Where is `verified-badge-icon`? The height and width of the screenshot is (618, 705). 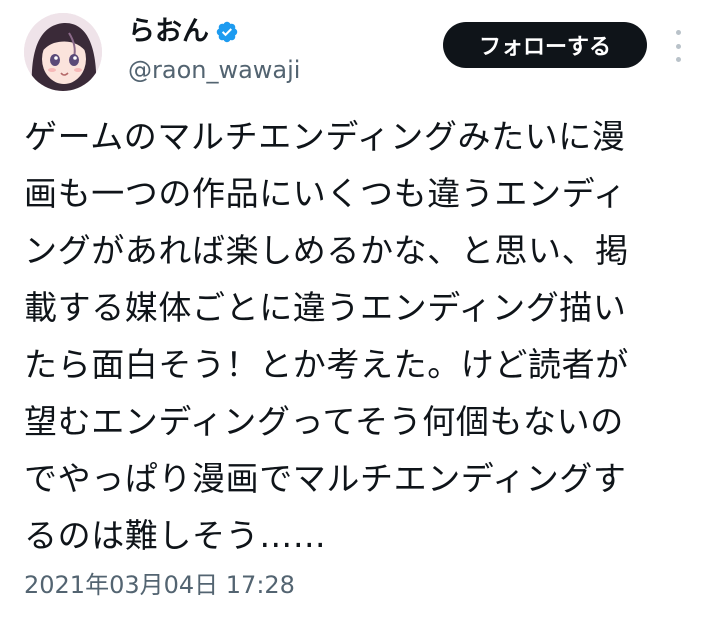 verified-badge-icon is located at coordinates (227, 32).